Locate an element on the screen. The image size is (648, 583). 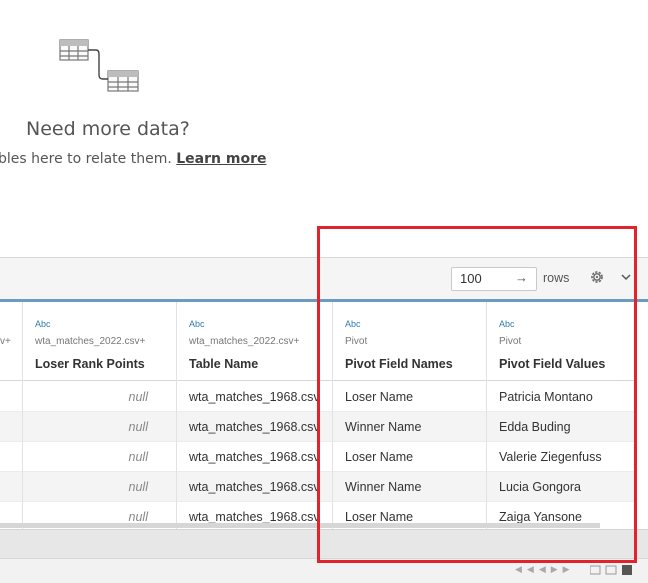
subtitle-text: bles here to relate them. is located at coordinates (86, 159).